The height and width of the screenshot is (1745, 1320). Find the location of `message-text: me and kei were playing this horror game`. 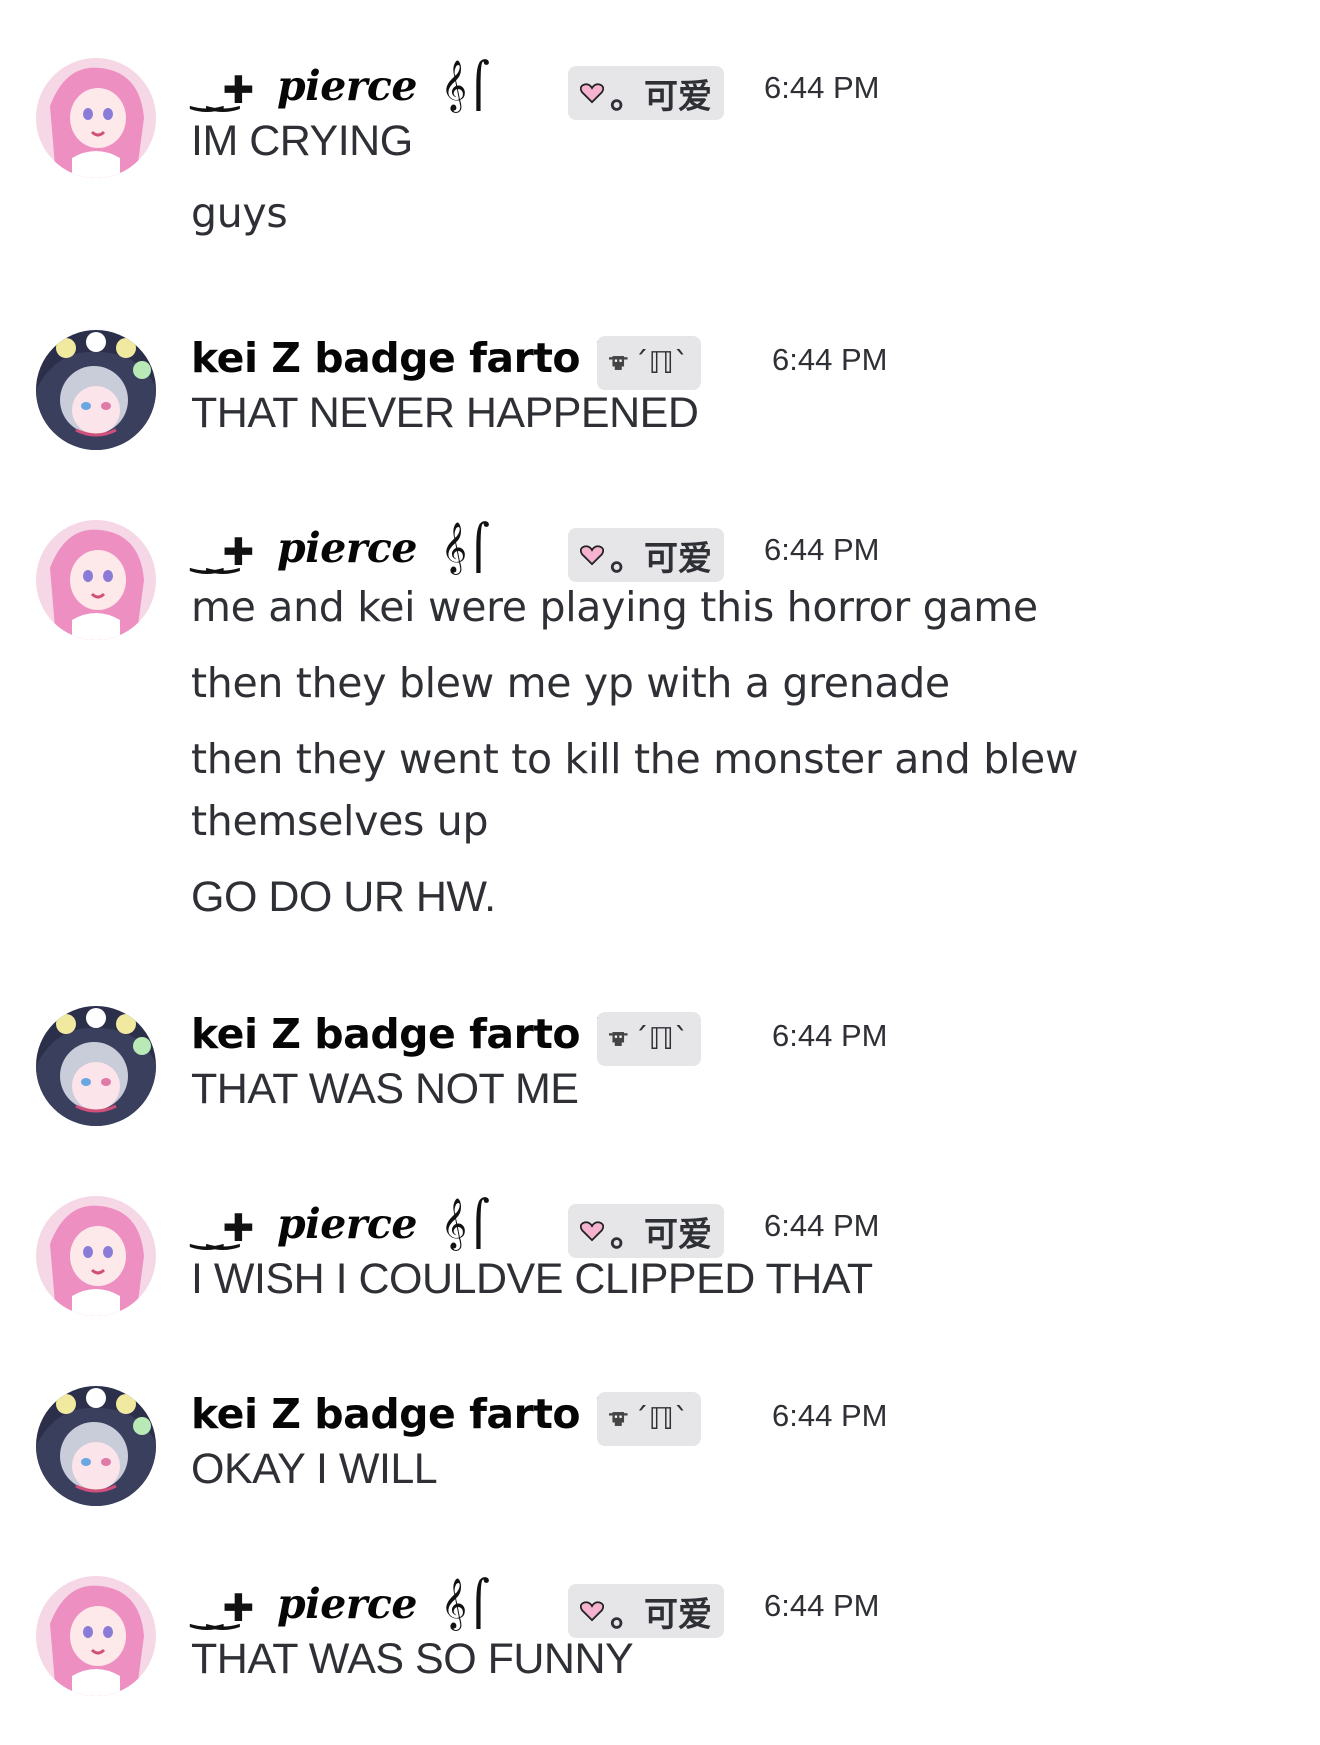

message-text: me and kei were playing this horror game is located at coordinates (614, 607).